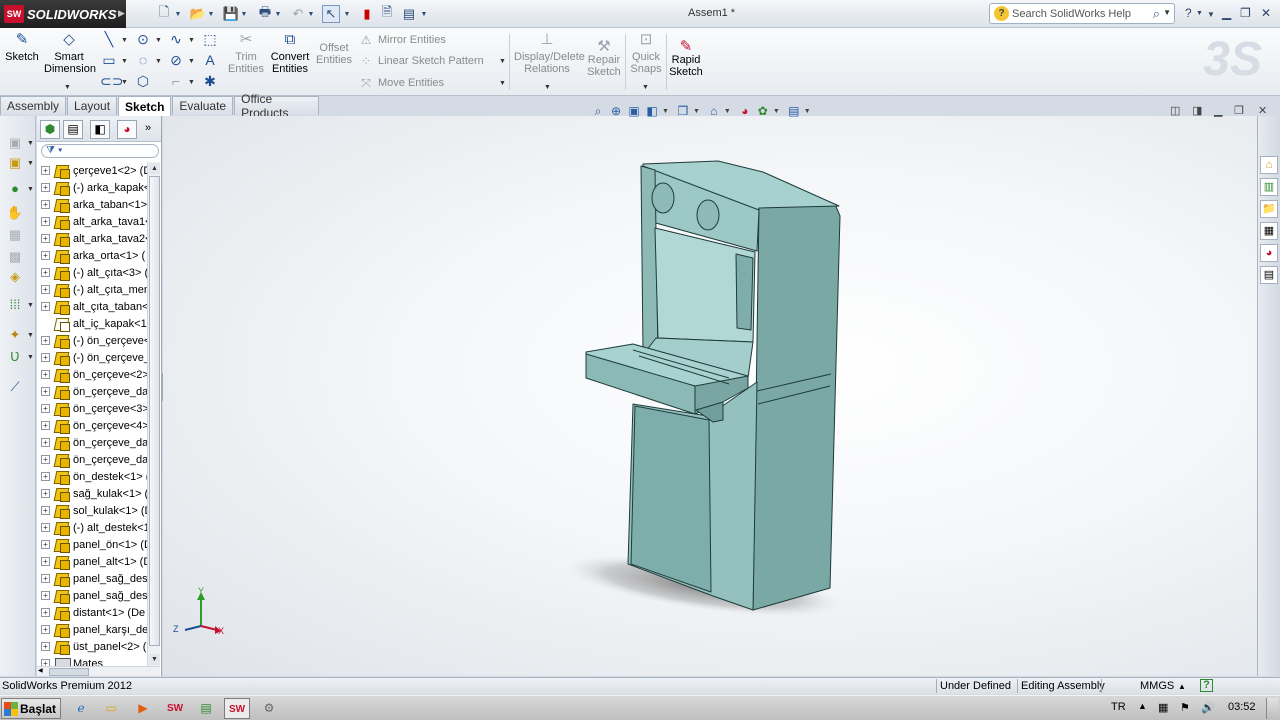  Describe the element at coordinates (143, 60) in the screenshot. I see `arc-icon: ◌` at that location.